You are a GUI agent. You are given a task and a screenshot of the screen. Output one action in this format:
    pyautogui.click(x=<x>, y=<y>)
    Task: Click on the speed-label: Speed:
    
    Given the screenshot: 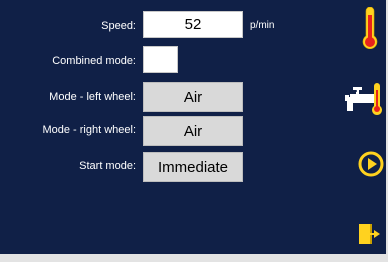 What is the action you would take?
    pyautogui.click(x=118, y=26)
    